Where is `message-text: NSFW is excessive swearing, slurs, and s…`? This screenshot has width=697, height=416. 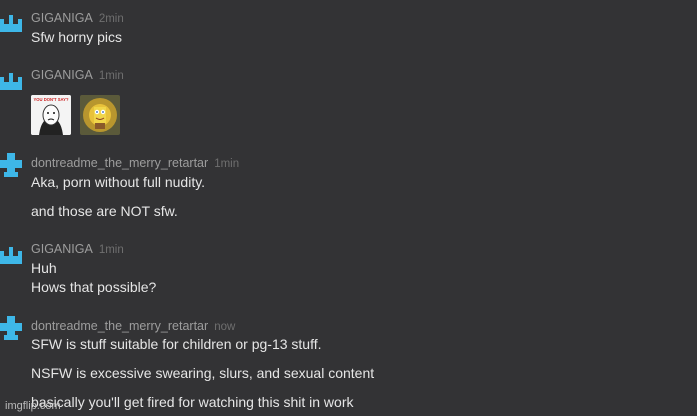 message-text: NSFW is excessive swearing, slurs, and s… is located at coordinates (203, 373).